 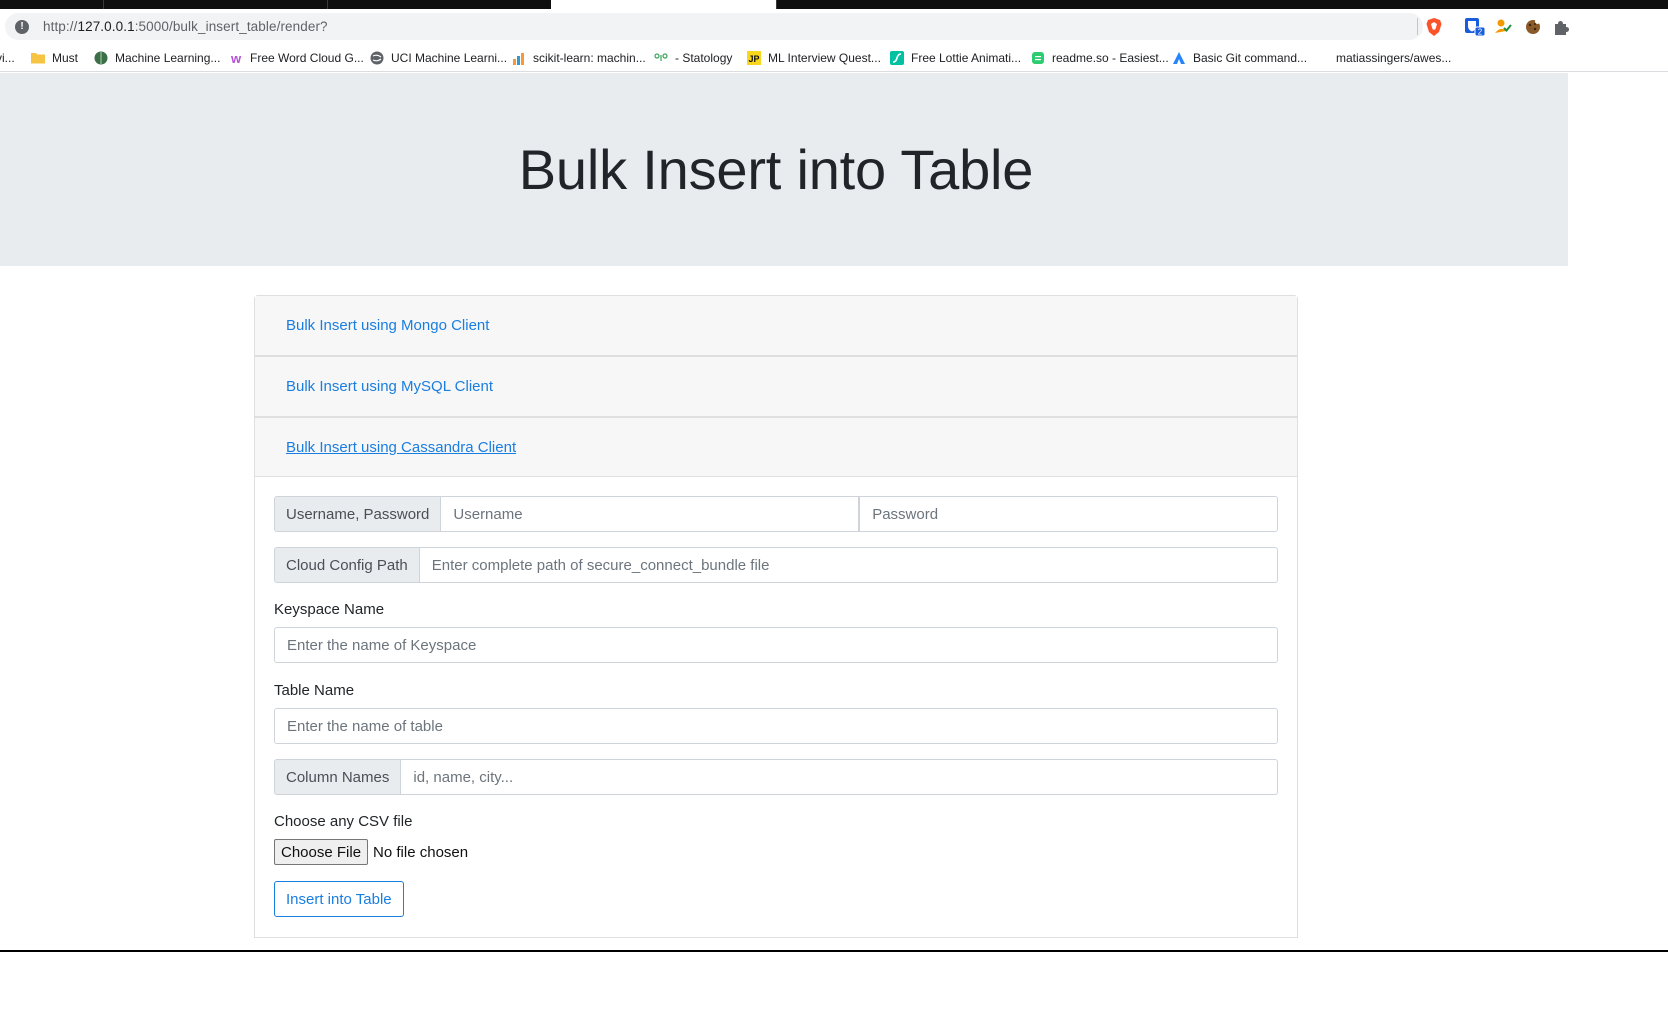 What do you see at coordinates (1038, 58) in the screenshot?
I see `readme-icon` at bounding box center [1038, 58].